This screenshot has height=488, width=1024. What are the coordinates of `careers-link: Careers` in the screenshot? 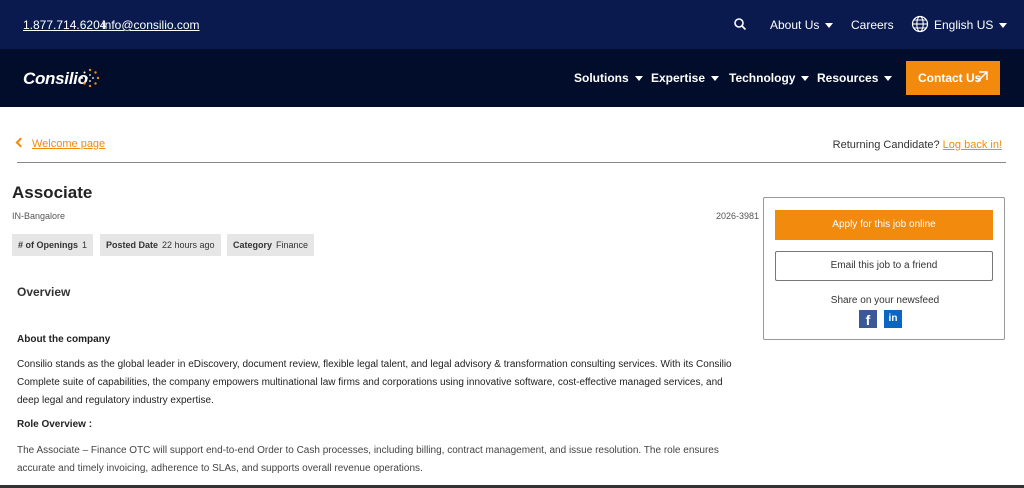 It's located at (872, 25).